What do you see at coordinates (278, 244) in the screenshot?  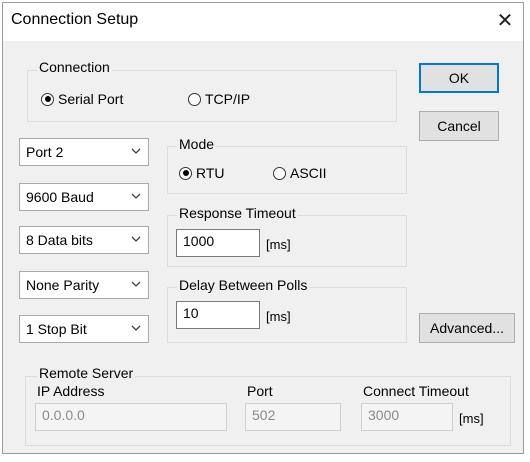 I see `response-timeout-unit: [ms]` at bounding box center [278, 244].